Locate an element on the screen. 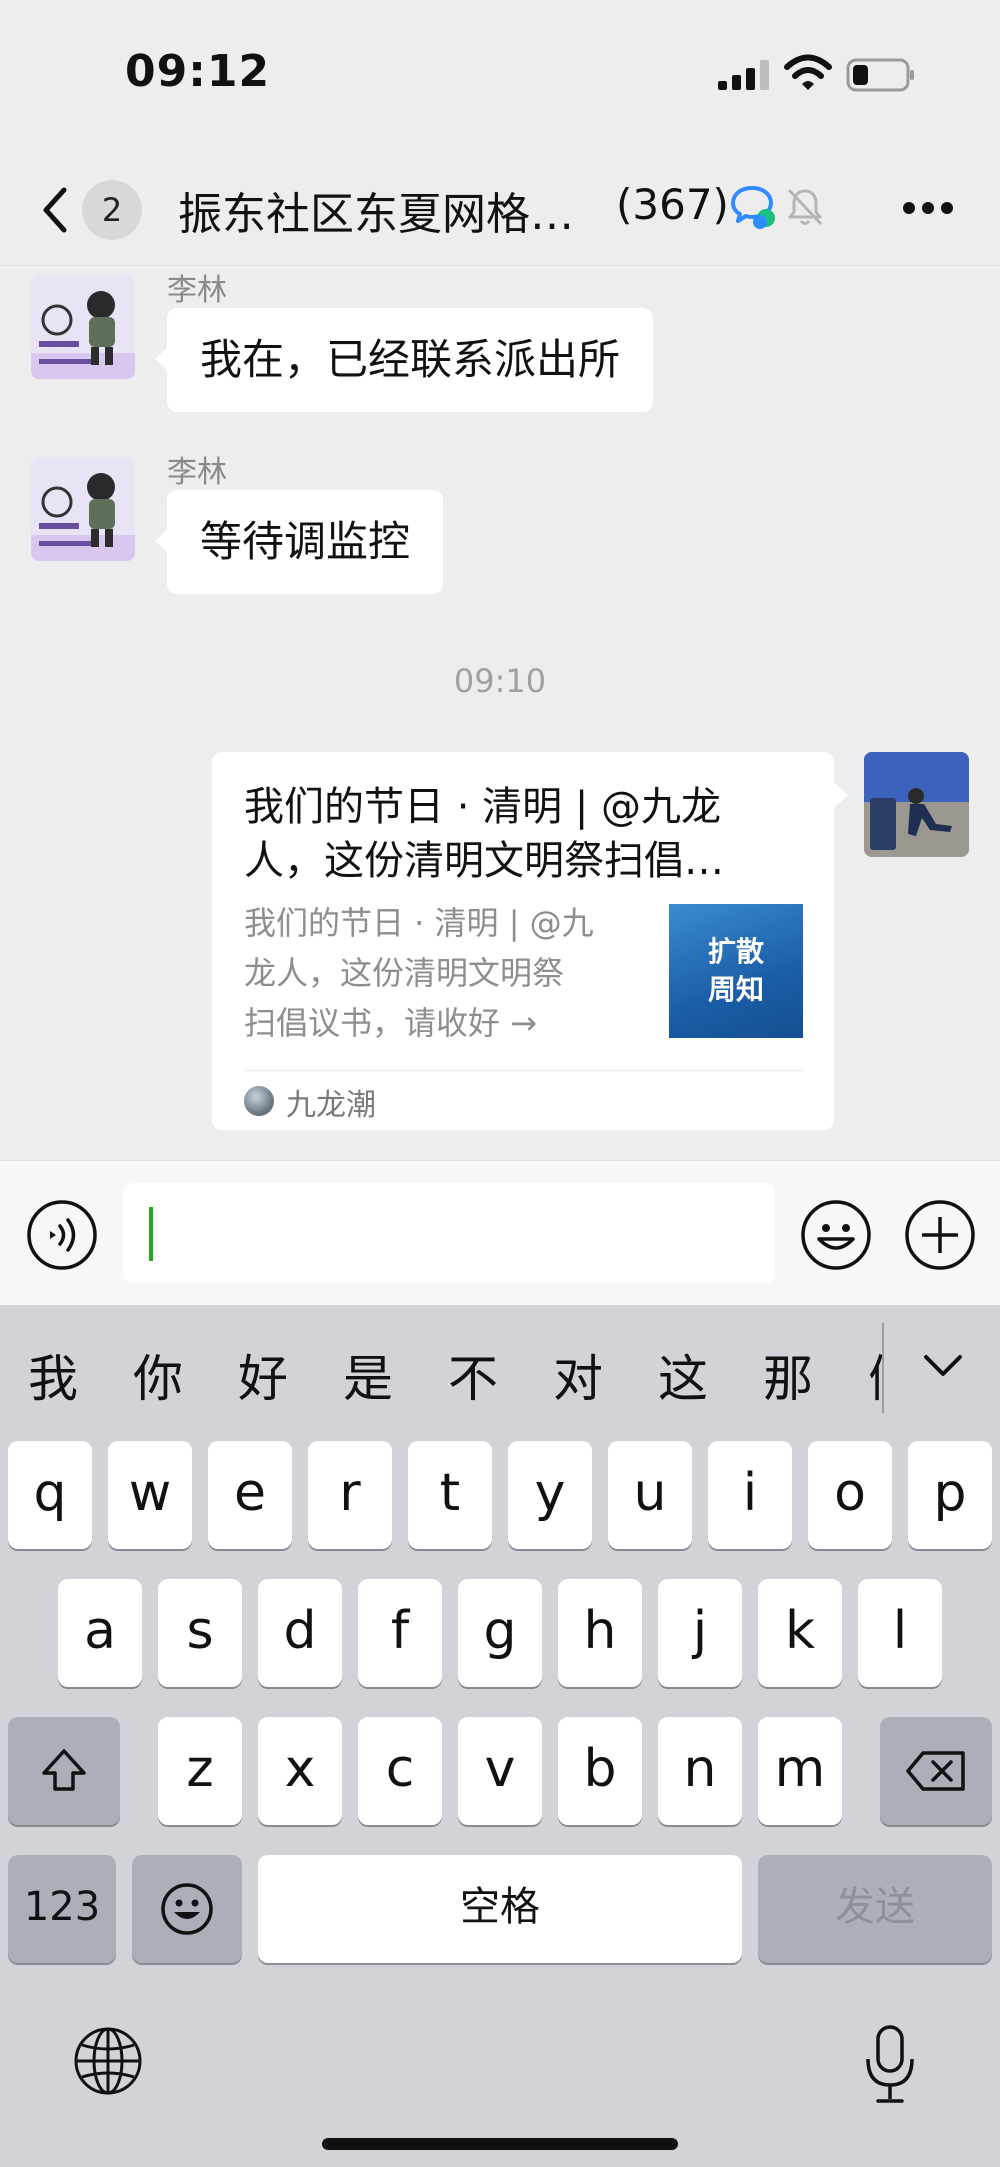  message-timestamp: 09:10 is located at coordinates (500, 681).